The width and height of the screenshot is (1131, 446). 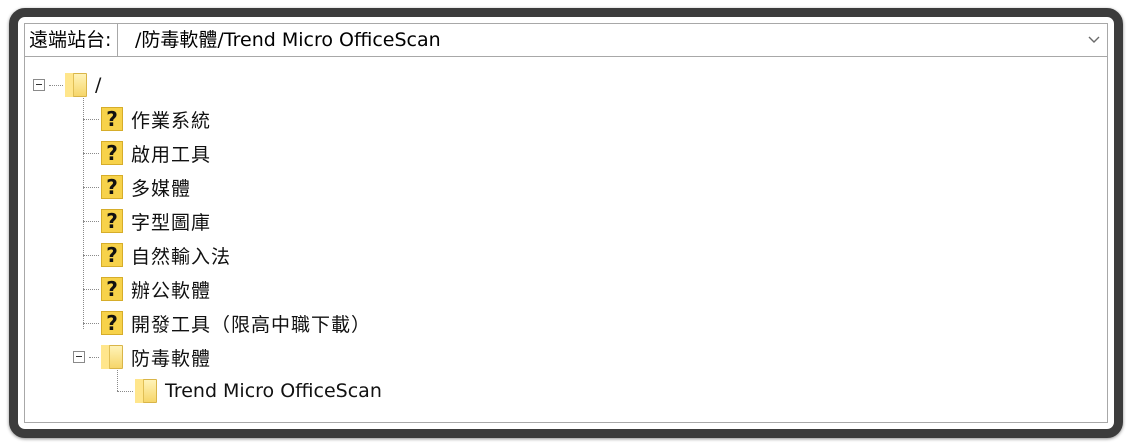 I want to click on chevron-down-icon, so click(x=1094, y=39).